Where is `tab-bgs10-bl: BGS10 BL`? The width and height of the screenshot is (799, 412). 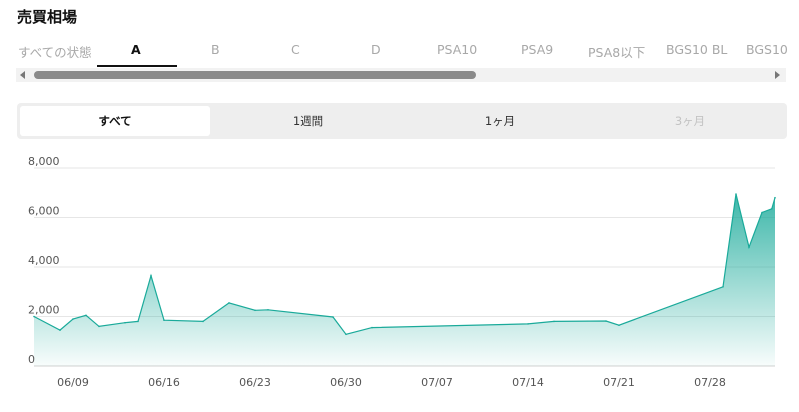
tab-bgs10-bl: BGS10 BL is located at coordinates (696, 49).